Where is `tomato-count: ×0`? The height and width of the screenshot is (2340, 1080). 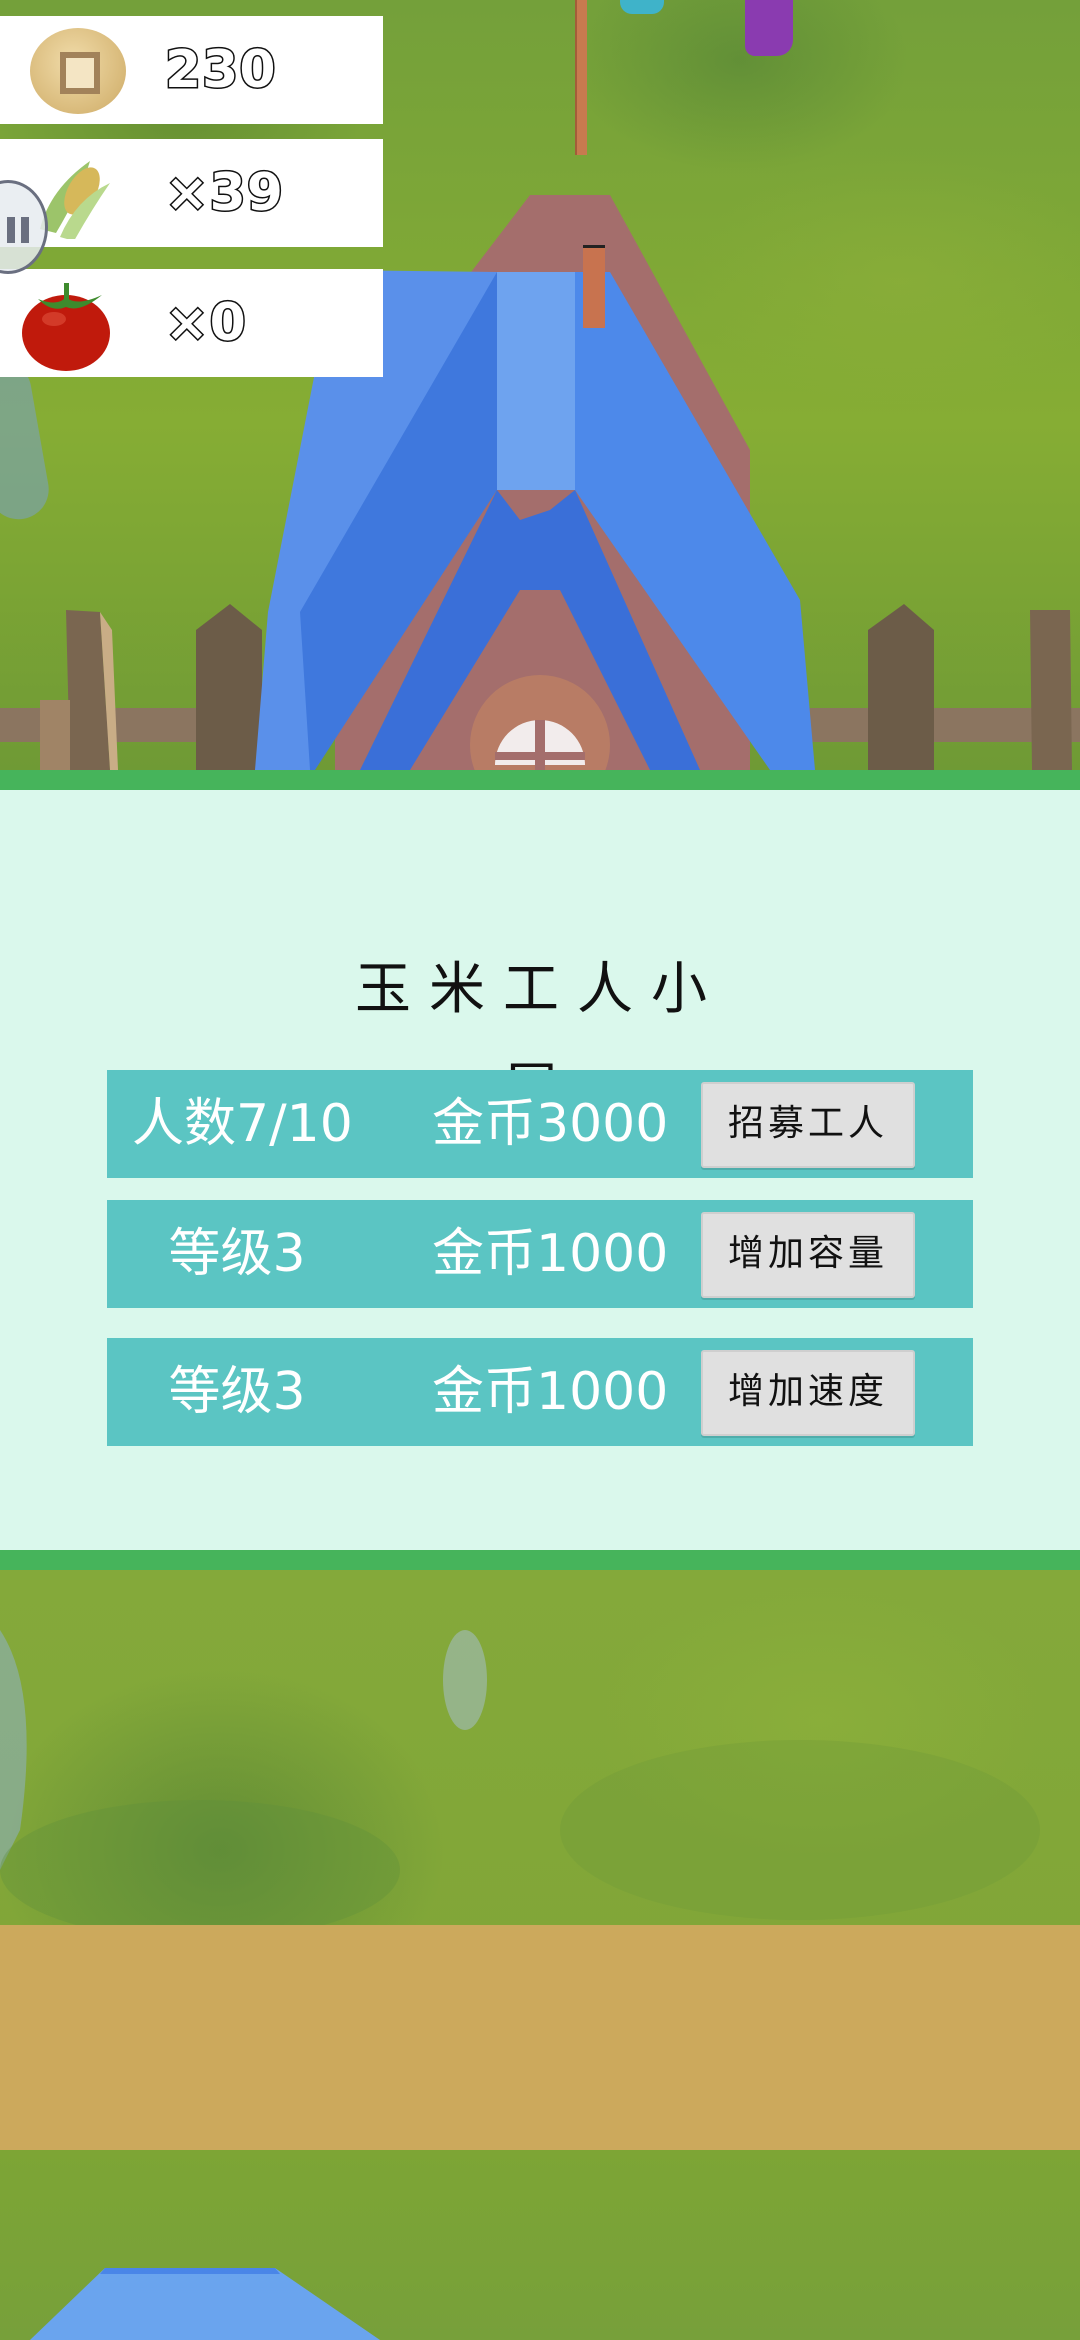 tomato-count: ×0 is located at coordinates (206, 323).